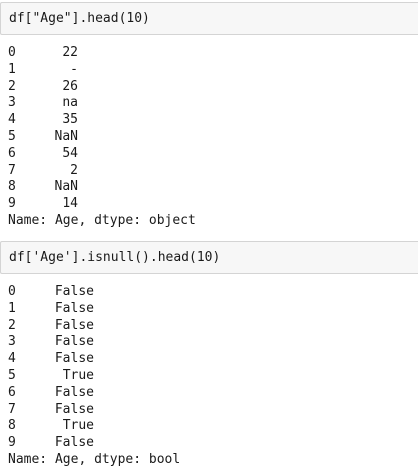  Describe the element at coordinates (213, 393) in the screenshot. I see `output-row: 6 False` at that location.